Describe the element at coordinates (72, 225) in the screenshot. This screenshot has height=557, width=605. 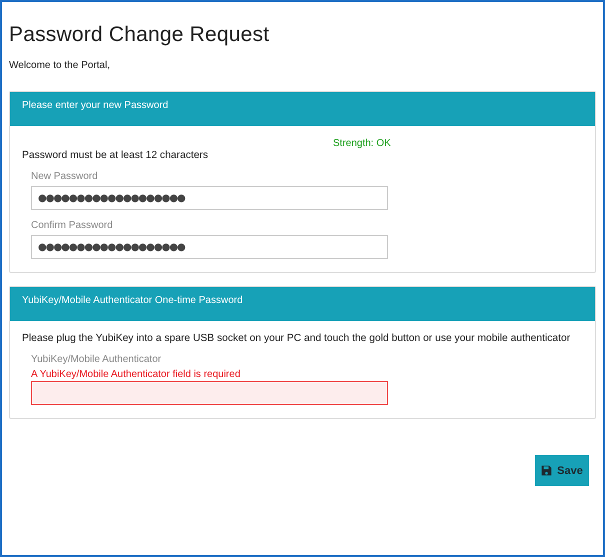
I see `field-label: Confirm Password` at that location.